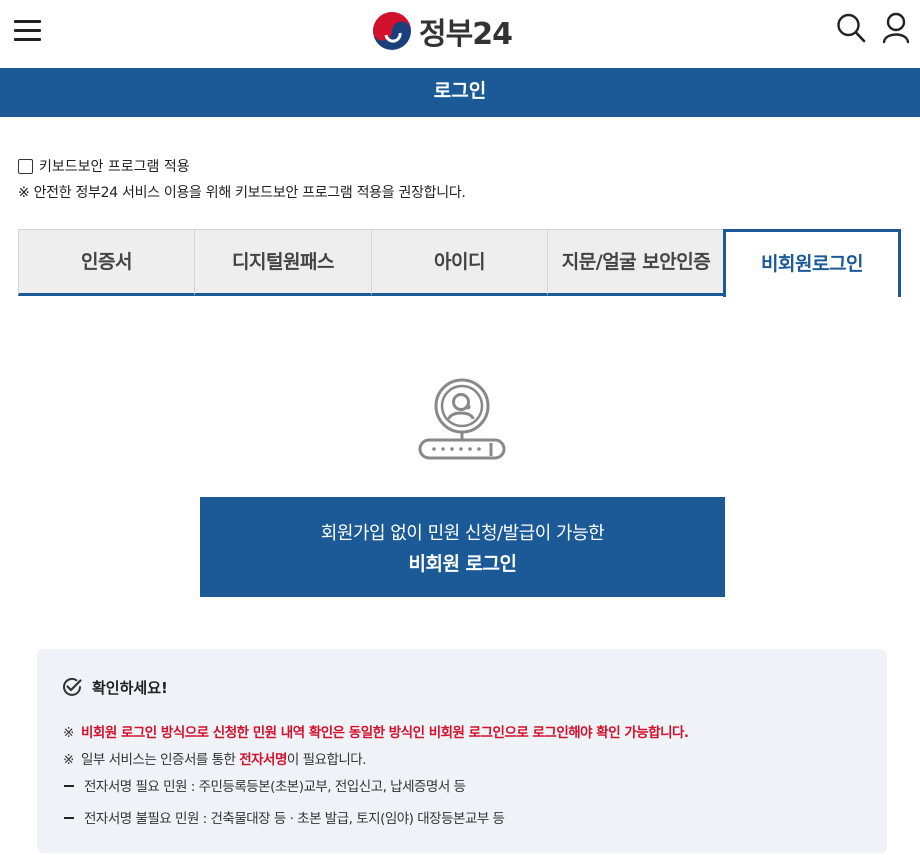 This screenshot has height=855, width=920. I want to click on hamburger-menu-icon, so click(28, 31).